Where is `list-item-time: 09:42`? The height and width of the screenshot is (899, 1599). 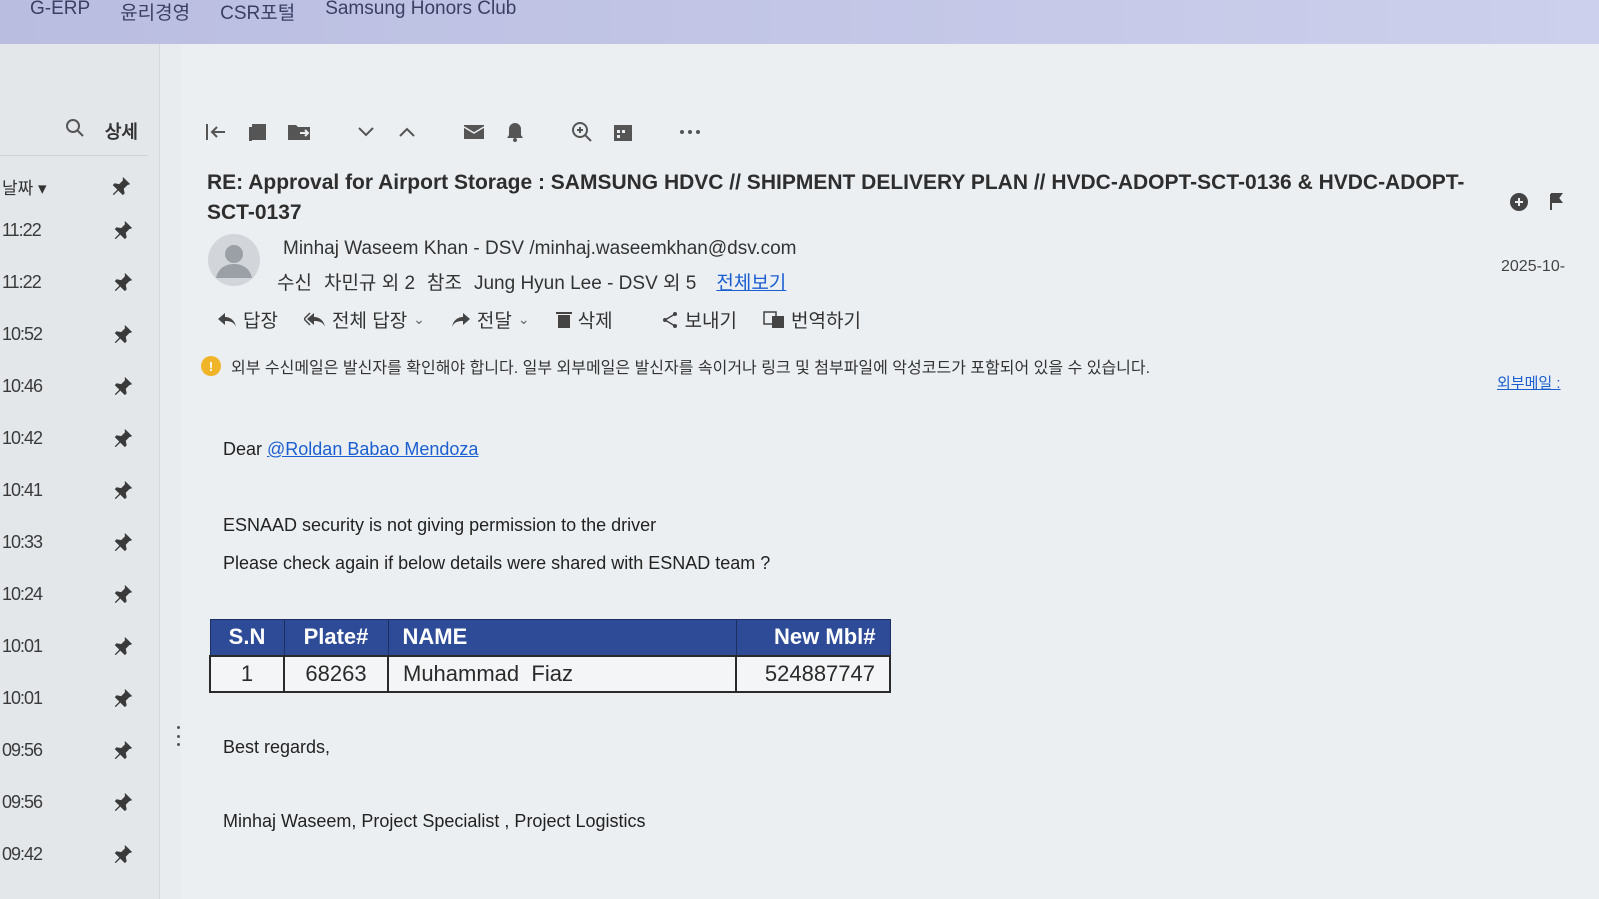 list-item-time: 09:42 is located at coordinates (22, 853).